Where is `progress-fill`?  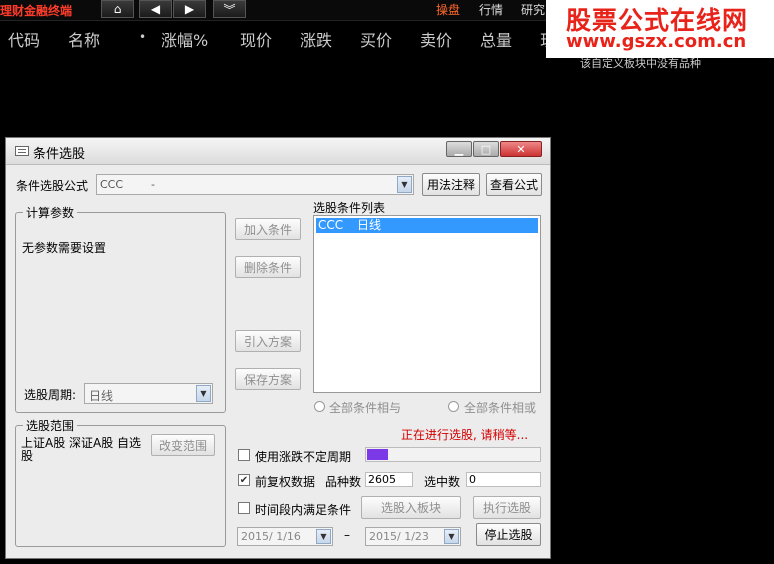 progress-fill is located at coordinates (377, 454).